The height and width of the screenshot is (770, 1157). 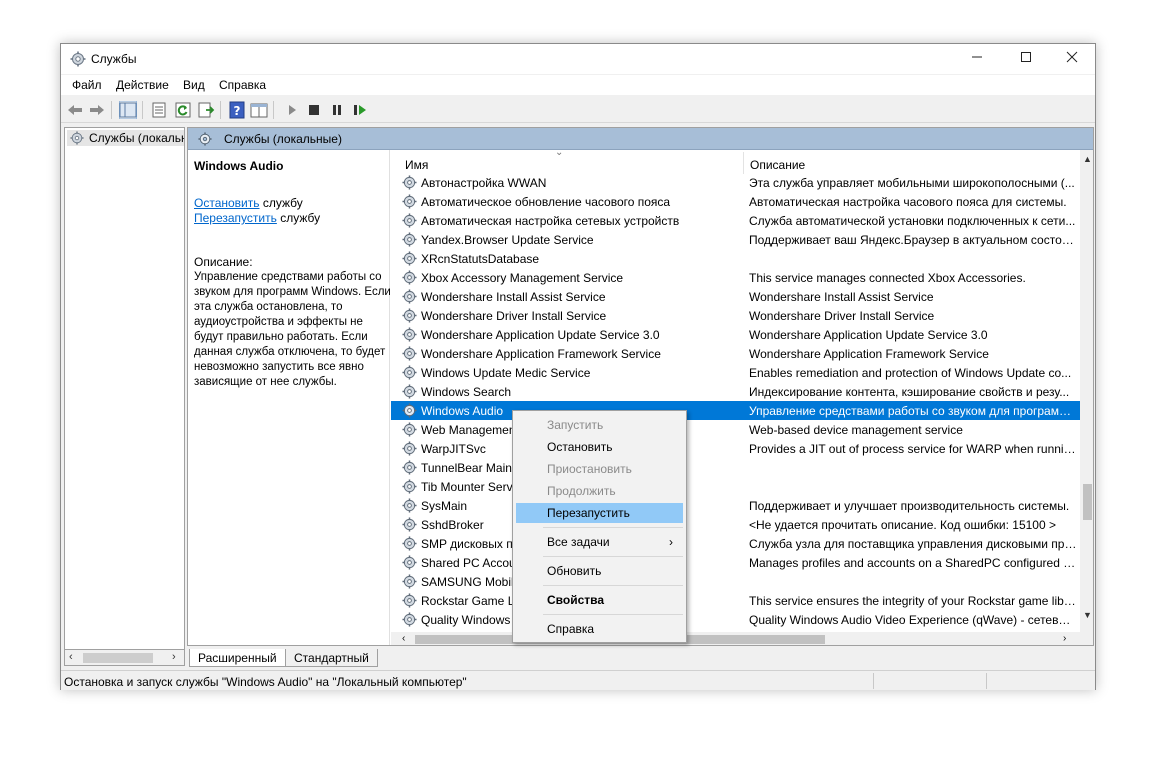 What do you see at coordinates (599, 469) in the screenshot?
I see `menu-item-pause: Приостановить` at bounding box center [599, 469].